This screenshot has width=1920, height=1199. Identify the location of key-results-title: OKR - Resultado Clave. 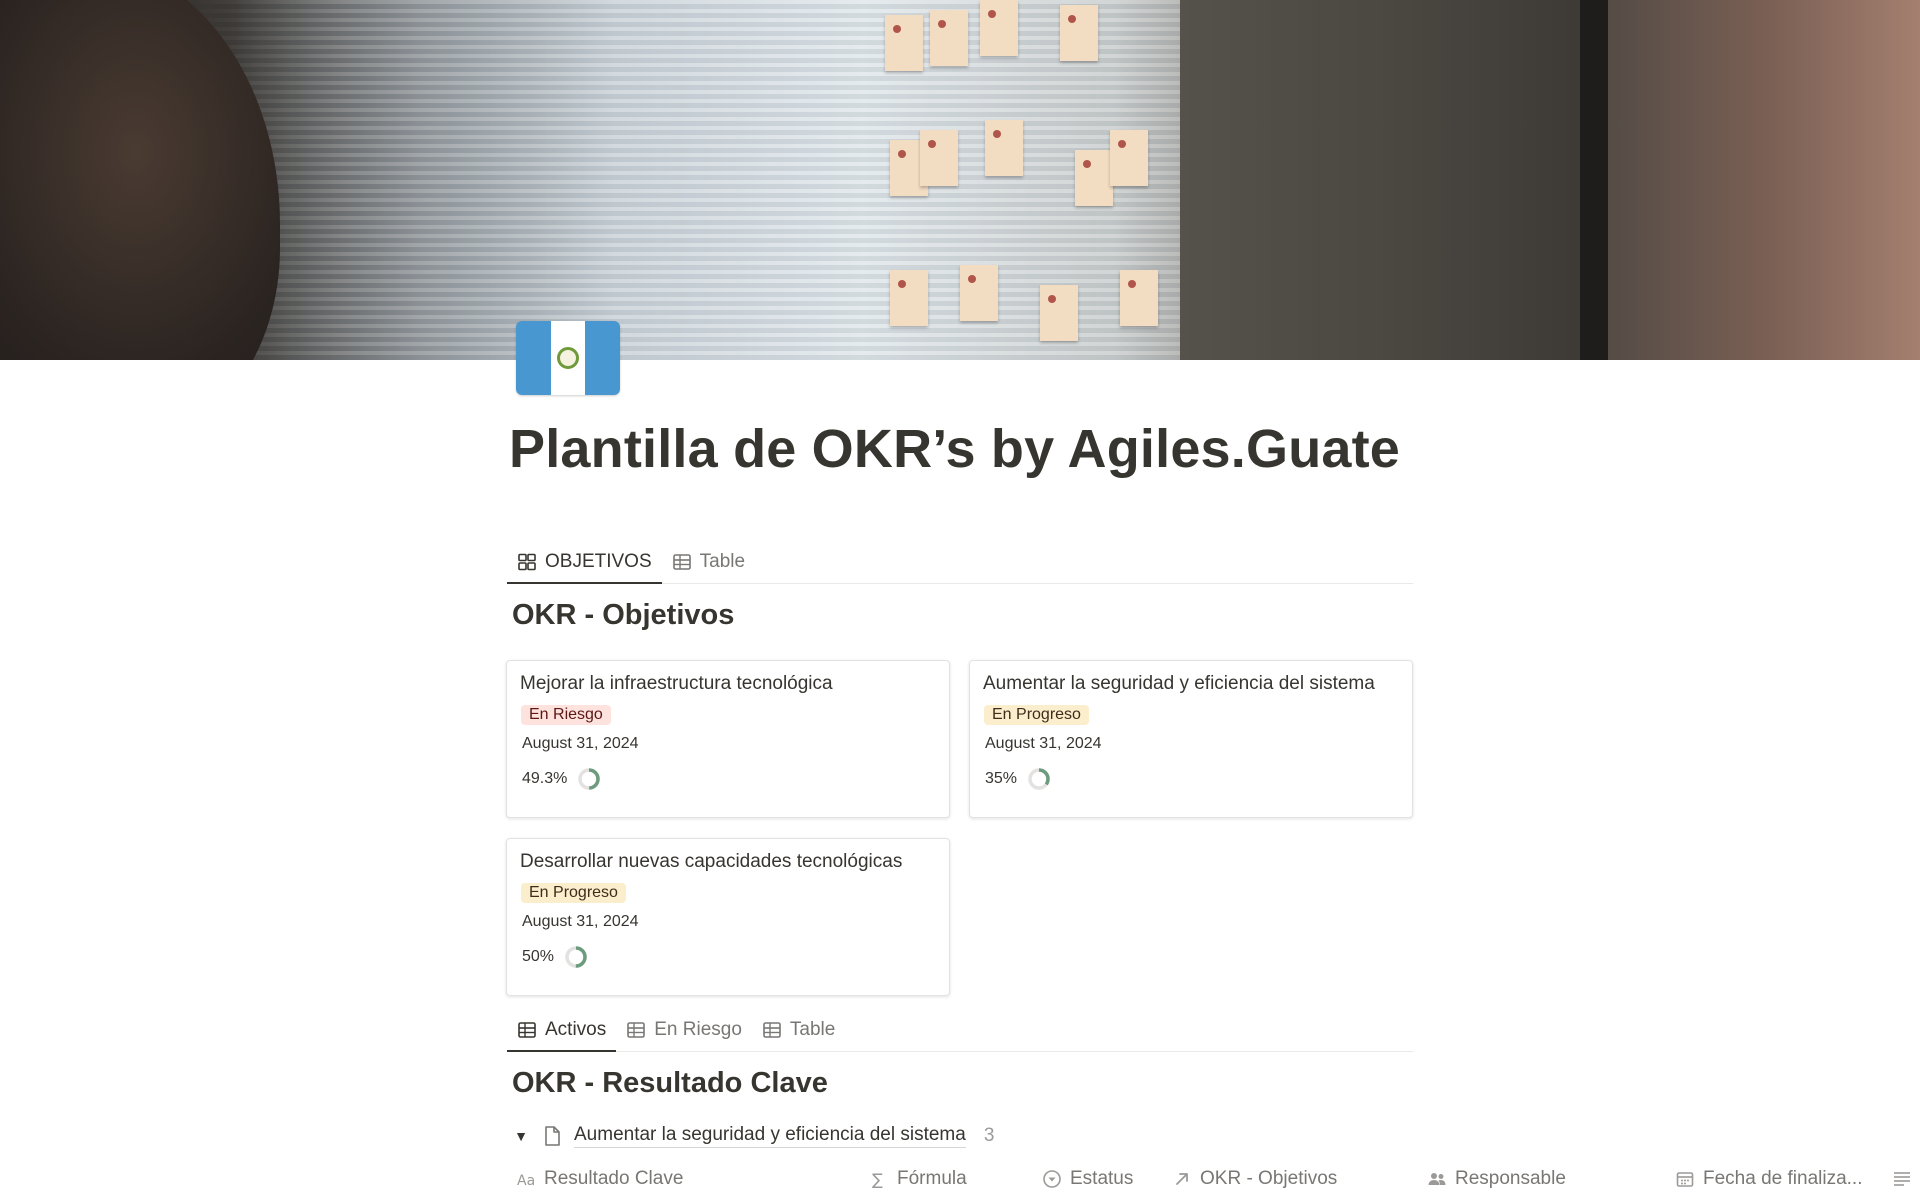
(670, 1083).